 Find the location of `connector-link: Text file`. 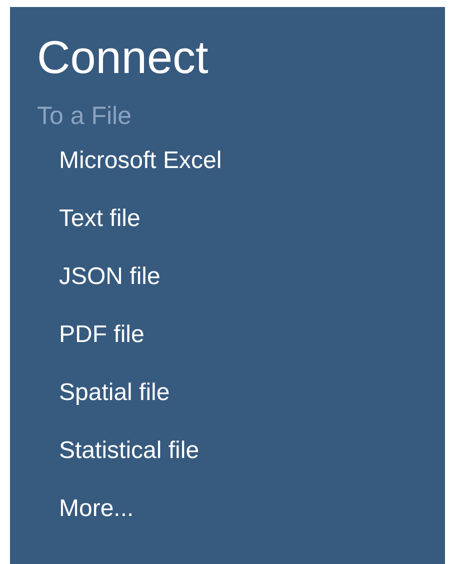

connector-link: Text file is located at coordinates (99, 219).